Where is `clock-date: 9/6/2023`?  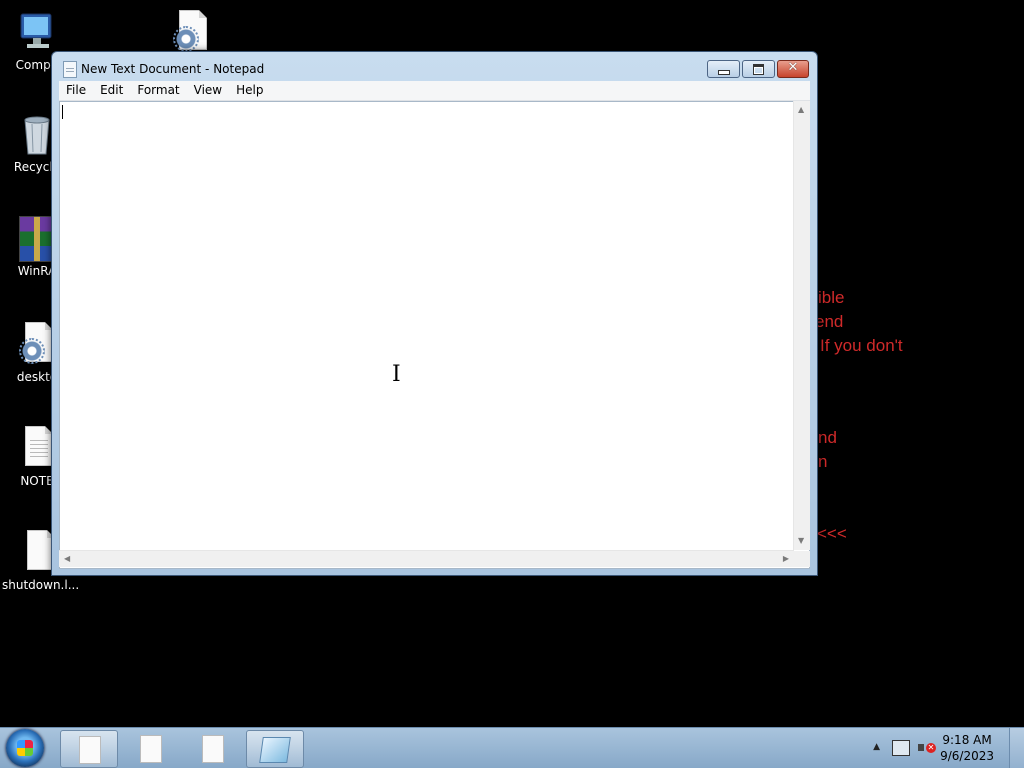 clock-date: 9/6/2023 is located at coordinates (967, 756).